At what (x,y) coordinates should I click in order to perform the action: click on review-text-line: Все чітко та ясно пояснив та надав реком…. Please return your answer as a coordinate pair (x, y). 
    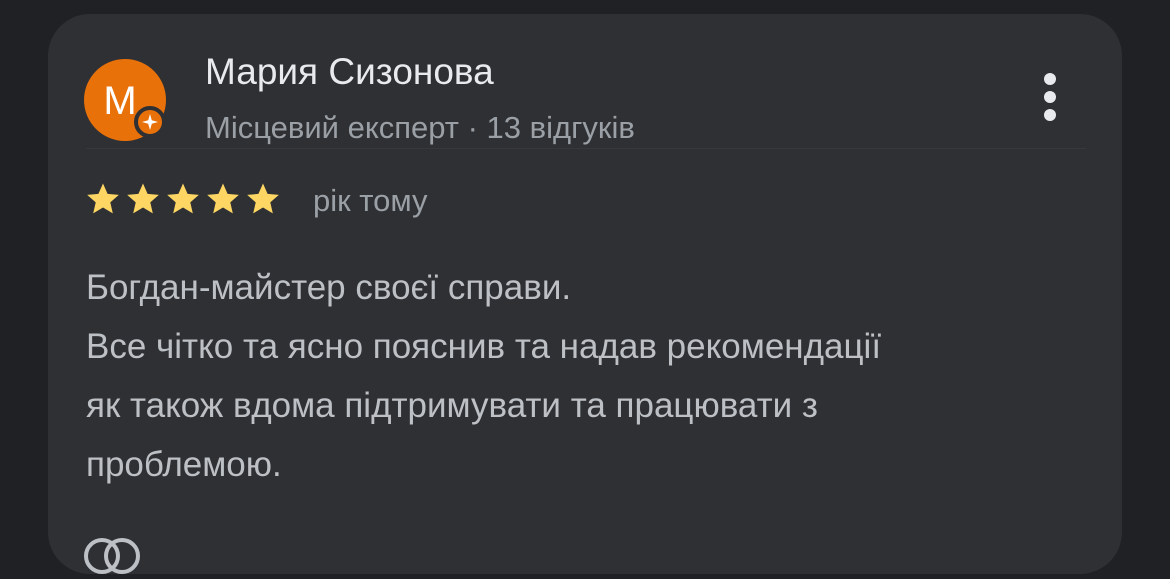
    Looking at the image, I should click on (484, 346).